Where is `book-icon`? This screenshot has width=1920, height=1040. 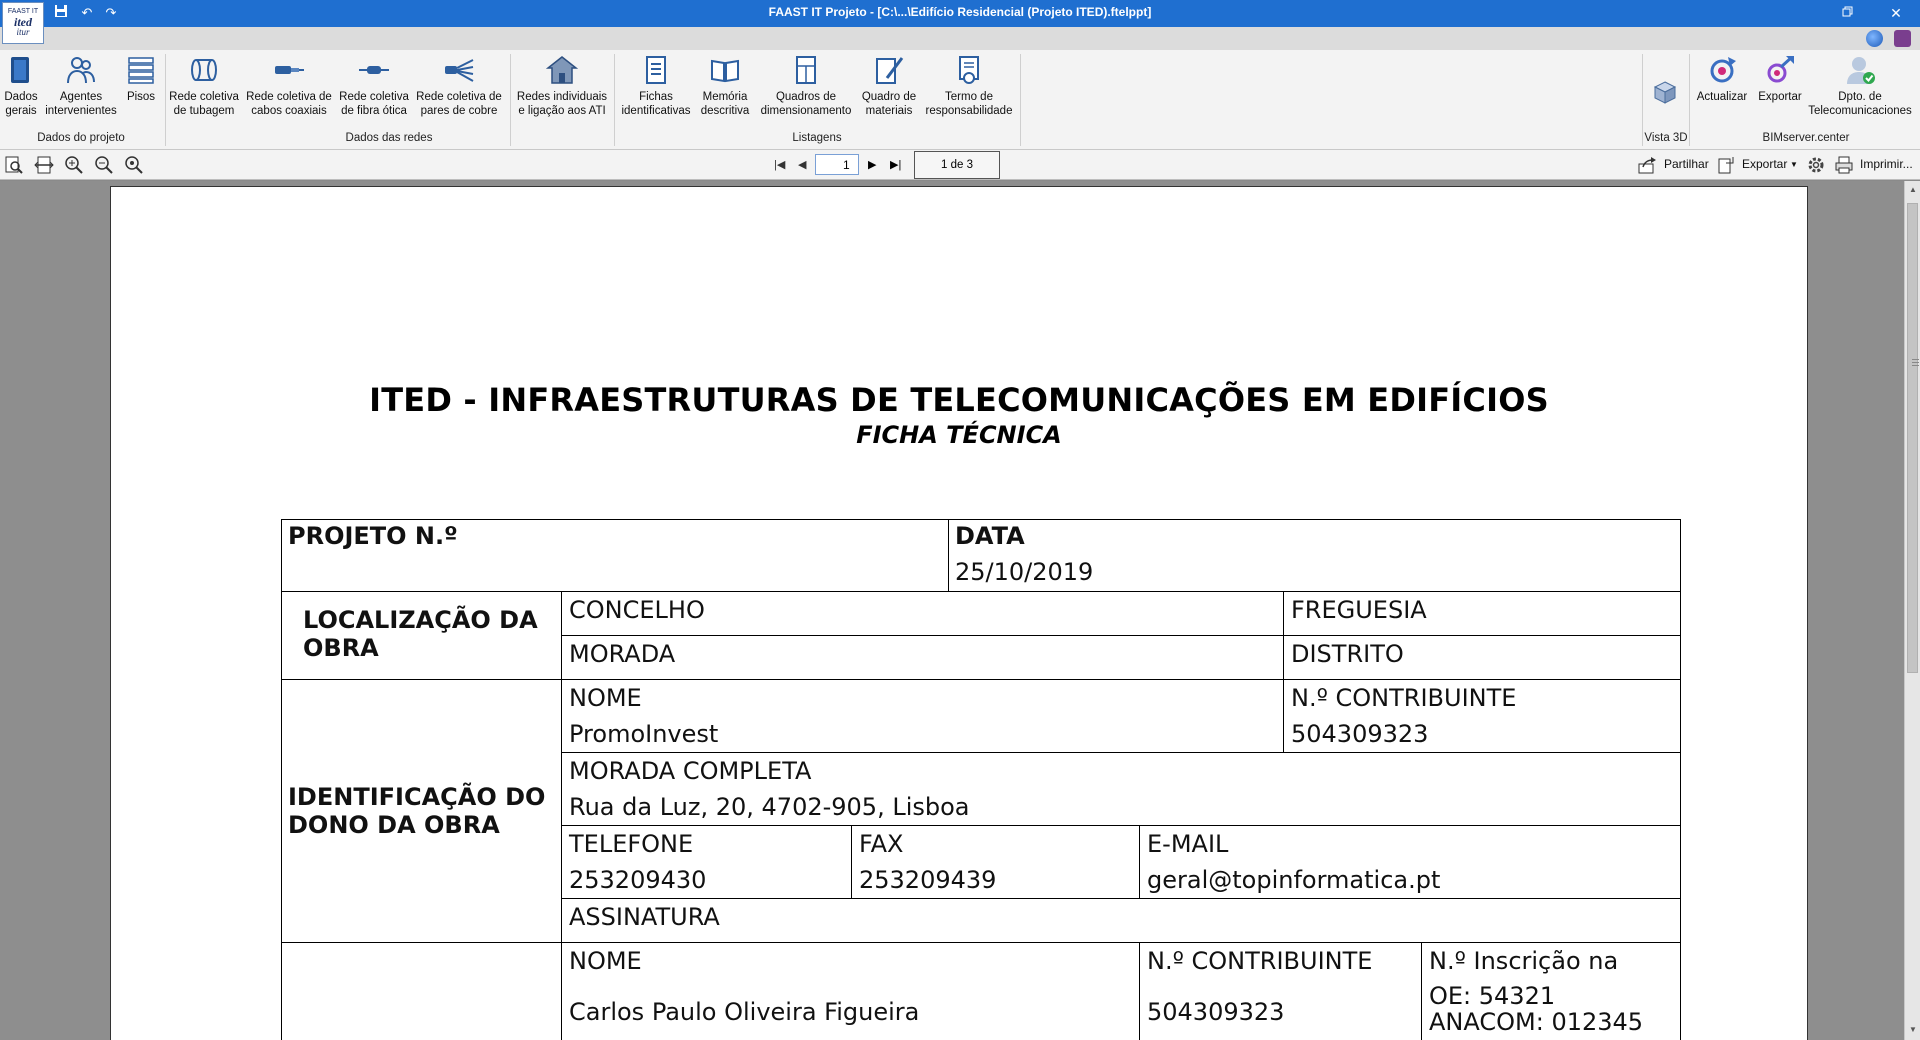 book-icon is located at coordinates (1902, 38).